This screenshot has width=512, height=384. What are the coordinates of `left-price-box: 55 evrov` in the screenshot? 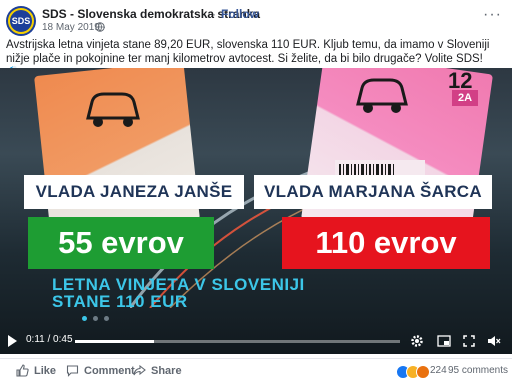 It's located at (121, 243).